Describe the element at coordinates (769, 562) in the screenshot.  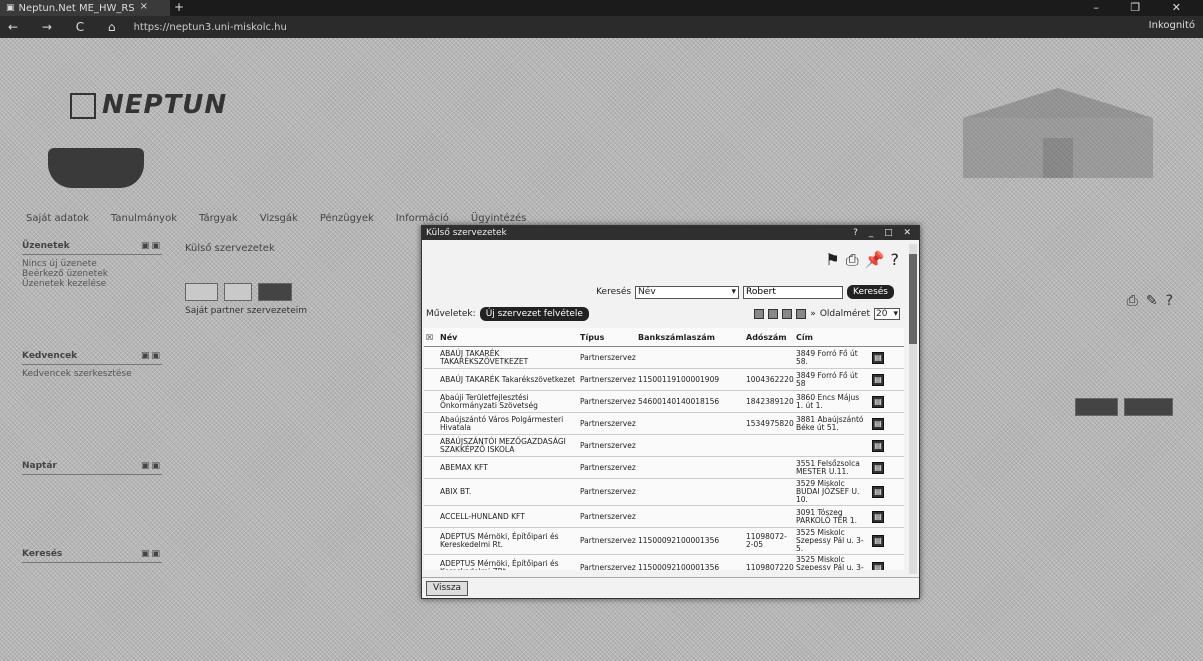
I see `cell-tax: 11098072205` at that location.